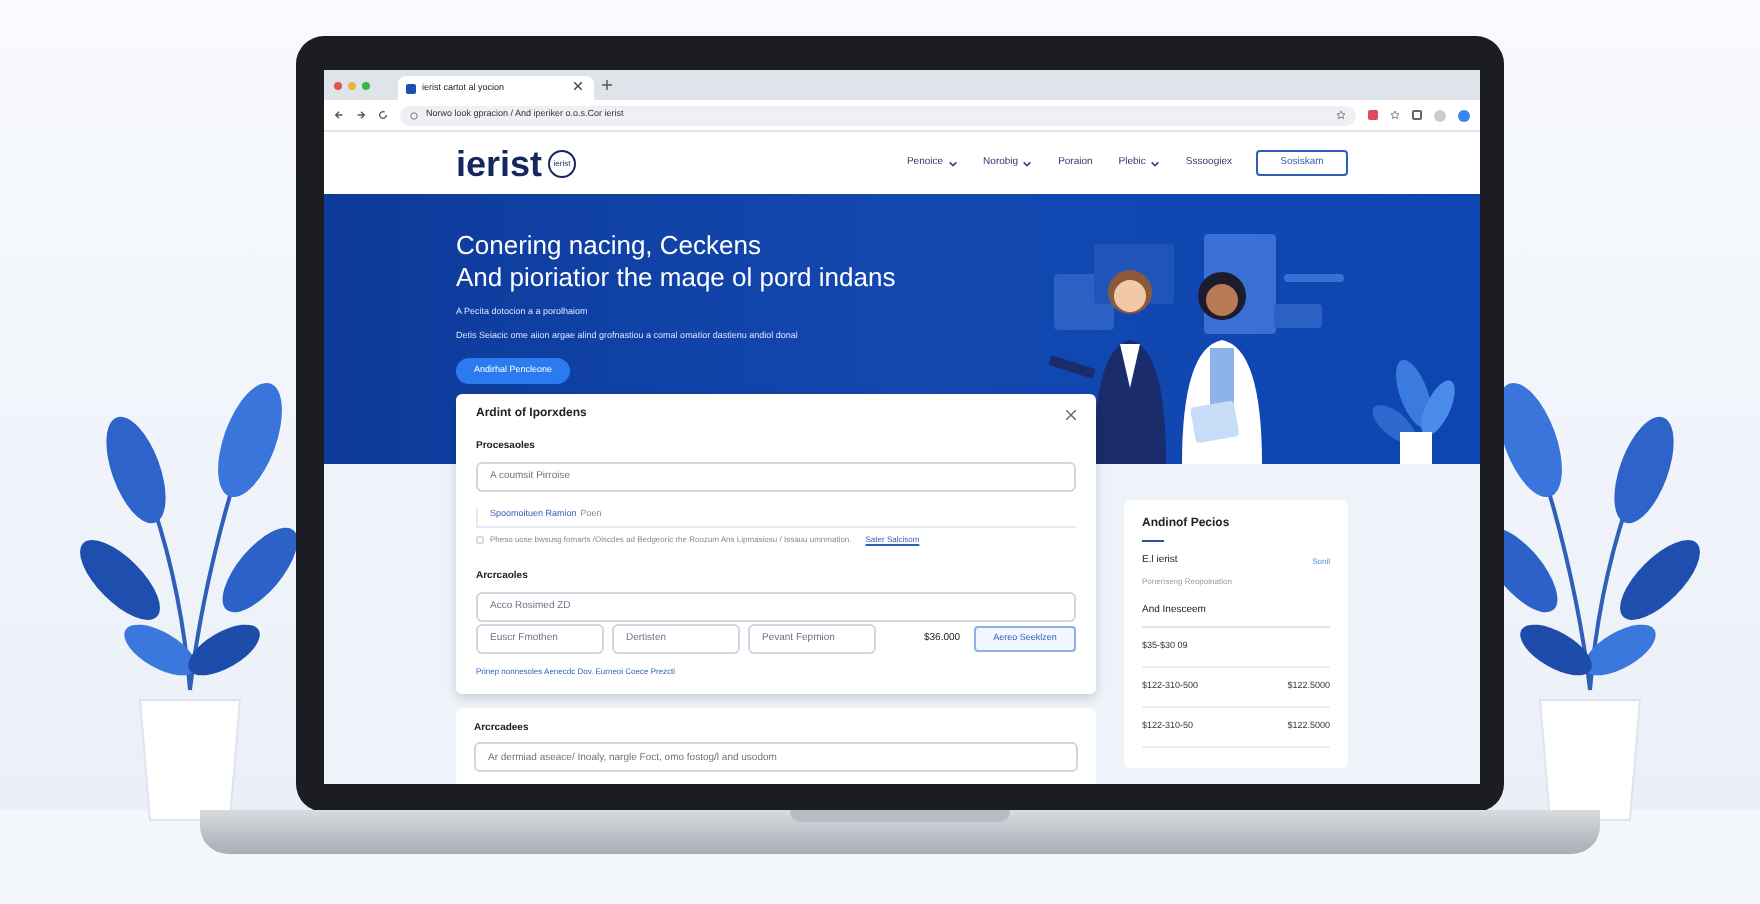 The width and height of the screenshot is (1760, 904). I want to click on extension-icon, so click(1373, 115).